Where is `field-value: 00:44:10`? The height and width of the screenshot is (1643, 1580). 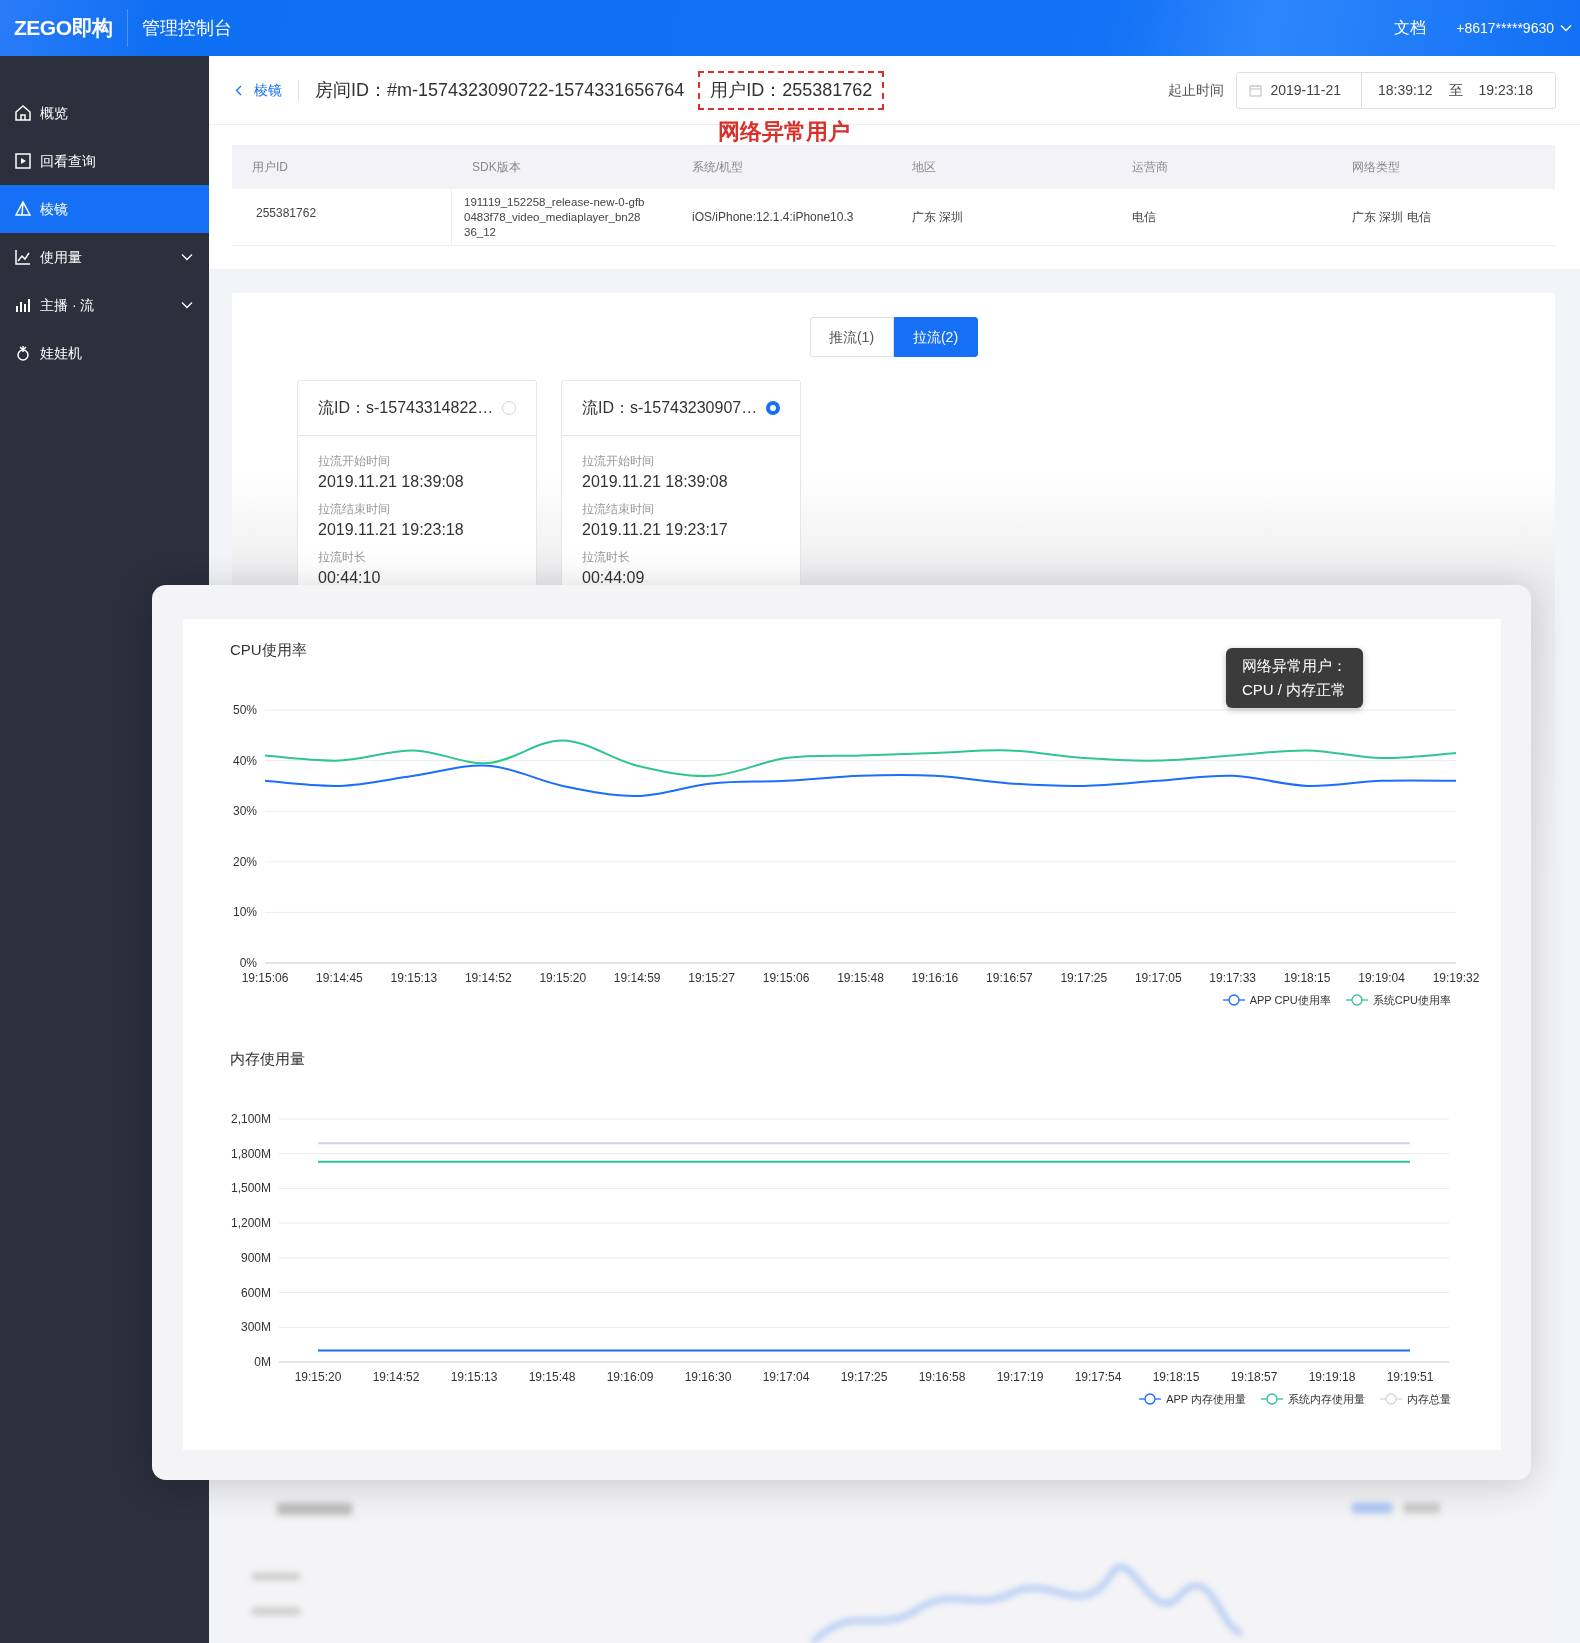
field-value: 00:44:10 is located at coordinates (350, 578).